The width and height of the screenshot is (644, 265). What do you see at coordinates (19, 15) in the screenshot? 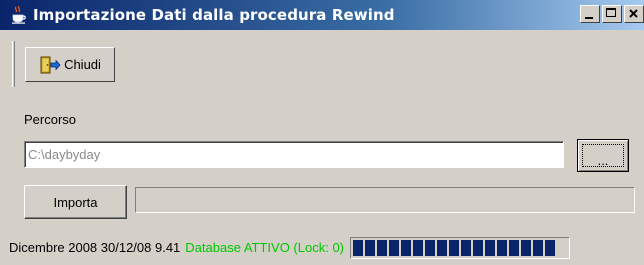
I see `java-cup-icon` at bounding box center [19, 15].